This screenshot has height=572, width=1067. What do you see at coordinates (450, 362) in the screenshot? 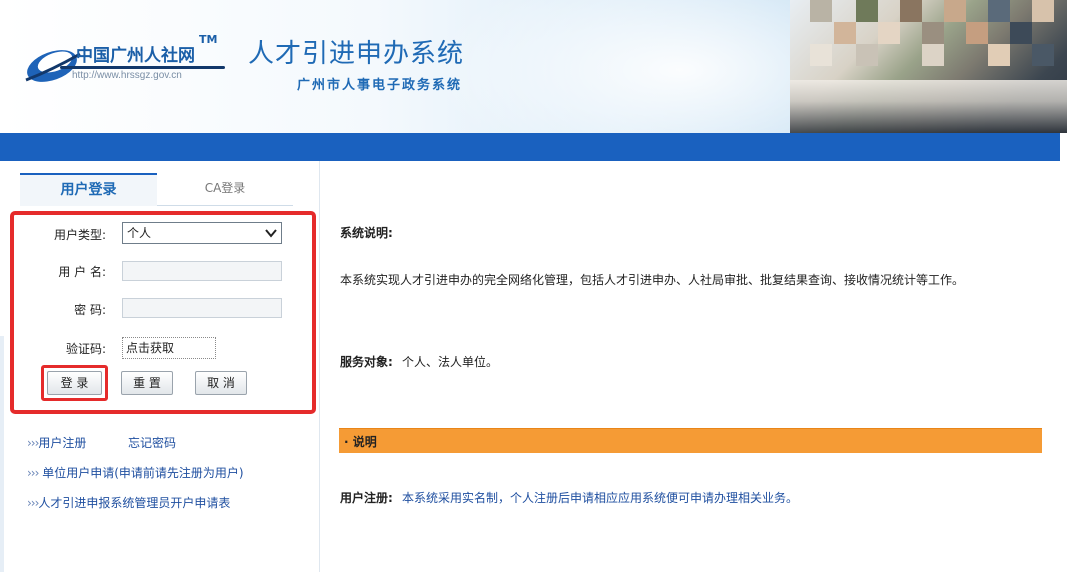
I see `service-target-text: 个人、法人单位。` at bounding box center [450, 362].